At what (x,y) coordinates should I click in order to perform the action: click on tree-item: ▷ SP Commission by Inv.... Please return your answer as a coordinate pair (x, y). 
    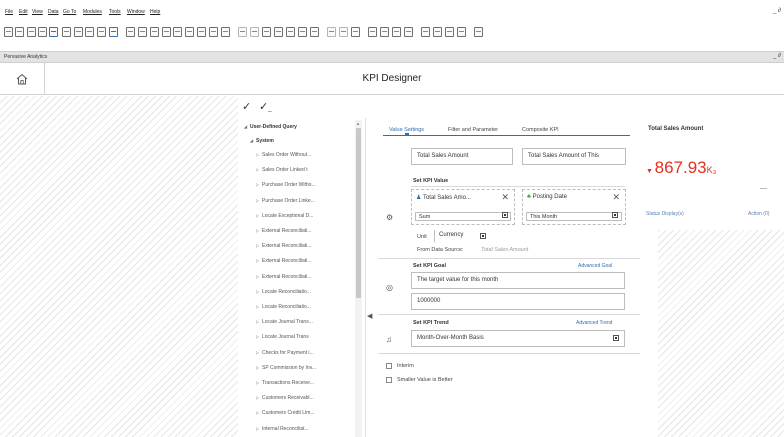
    Looking at the image, I should click on (286, 371).